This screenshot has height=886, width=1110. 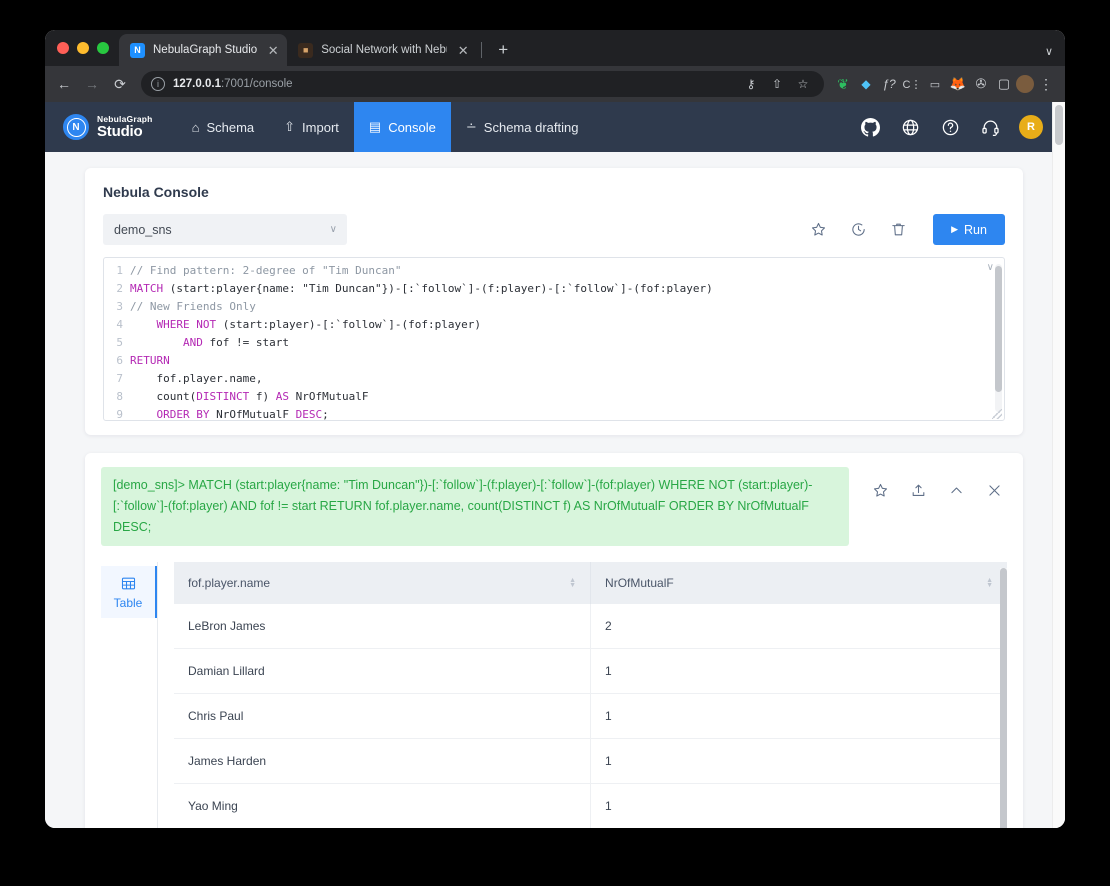 What do you see at coordinates (108, 127) in the screenshot?
I see `app-logo: N NebulaGraph Studio` at bounding box center [108, 127].